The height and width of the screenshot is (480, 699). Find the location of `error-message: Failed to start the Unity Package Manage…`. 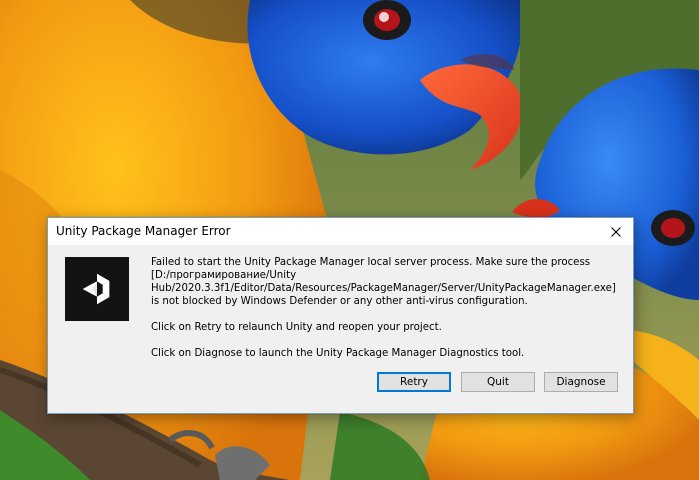

error-message: Failed to start the Unity Package Manage… is located at coordinates (386, 308).